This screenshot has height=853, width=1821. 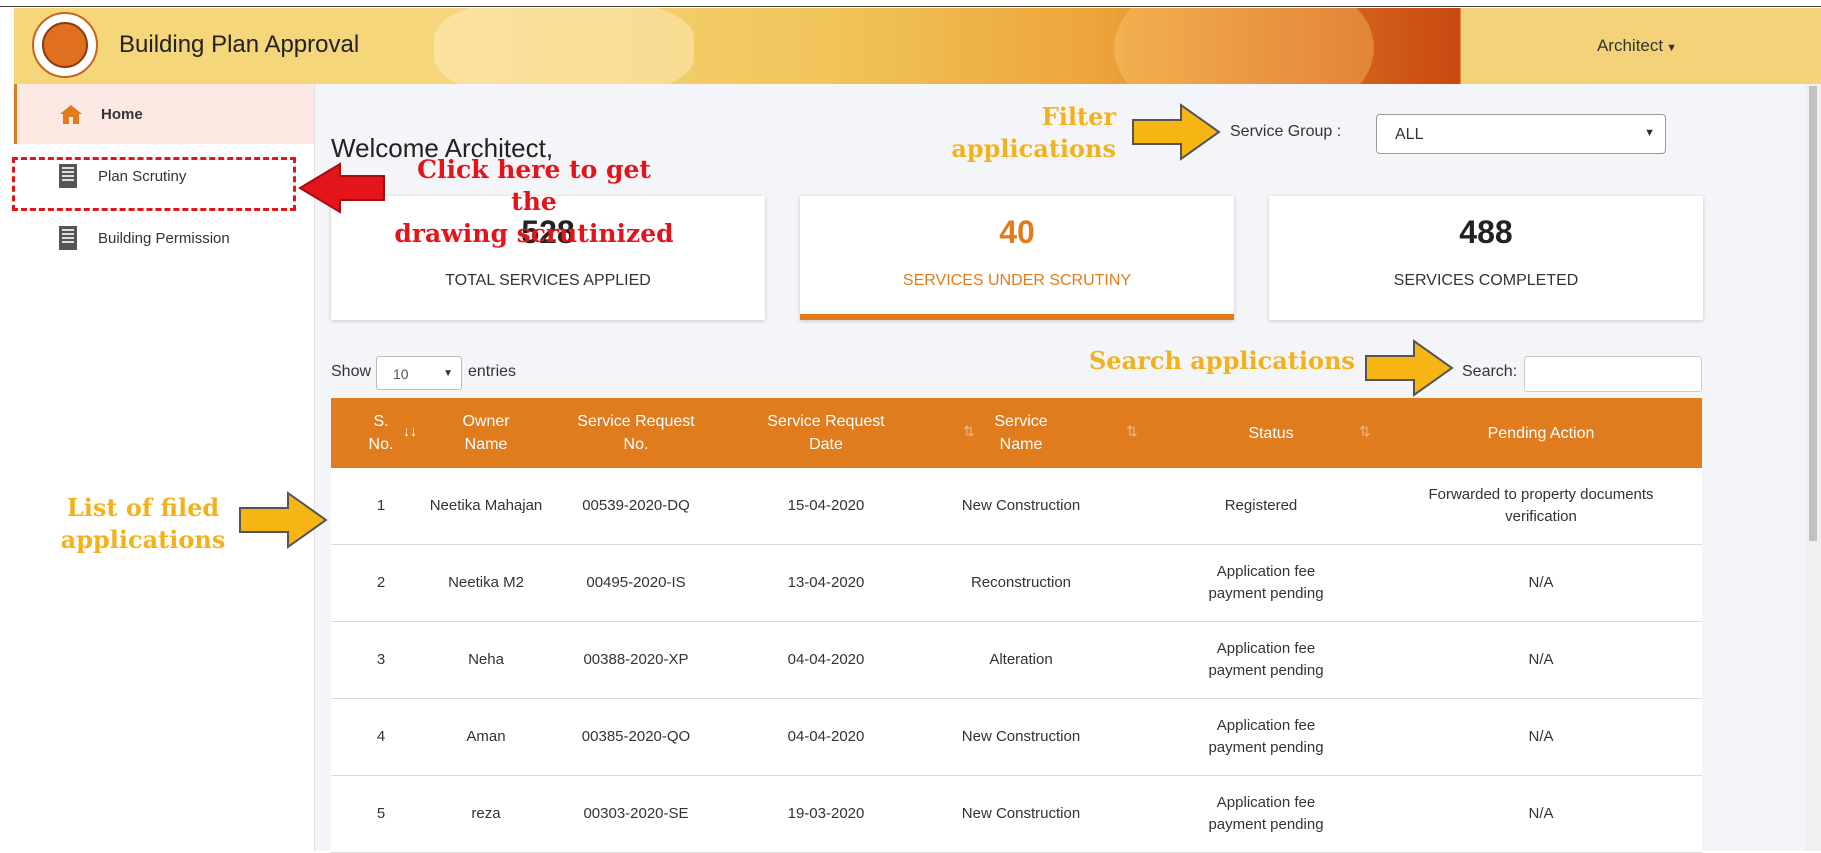 What do you see at coordinates (1017, 280) in the screenshot?
I see `stat-caption: SERVICES UNDER SCRUTINY` at bounding box center [1017, 280].